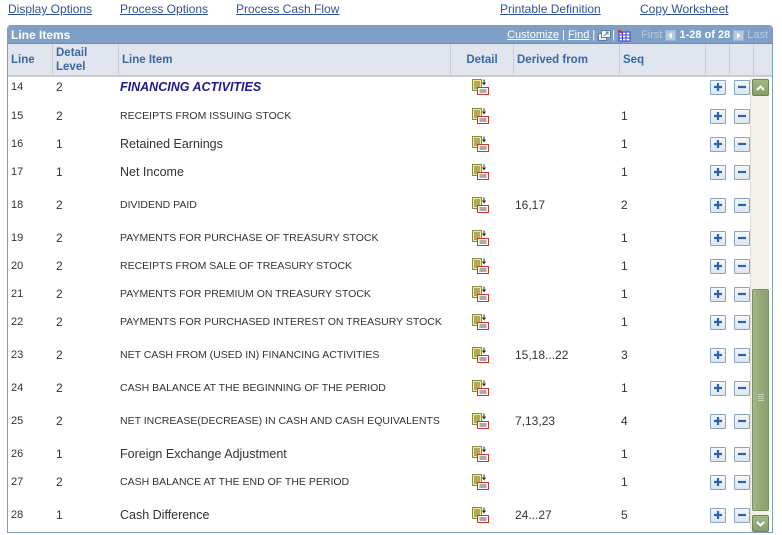 This screenshot has width=782, height=535. I want to click on process-options-link: Process Options, so click(164, 9).